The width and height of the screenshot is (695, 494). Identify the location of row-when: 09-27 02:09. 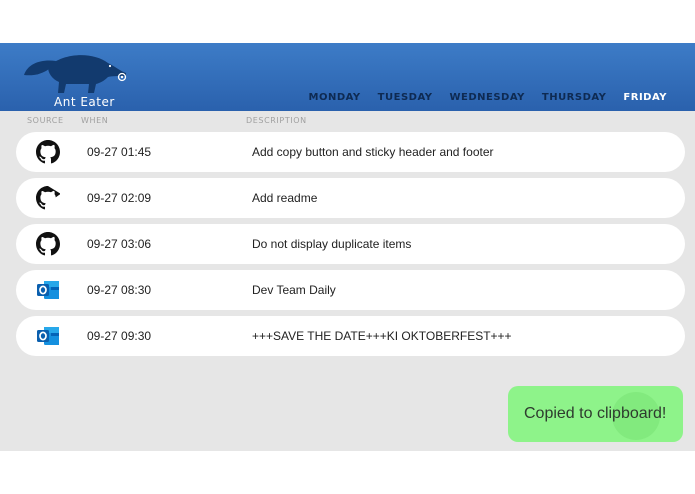
(119, 198).